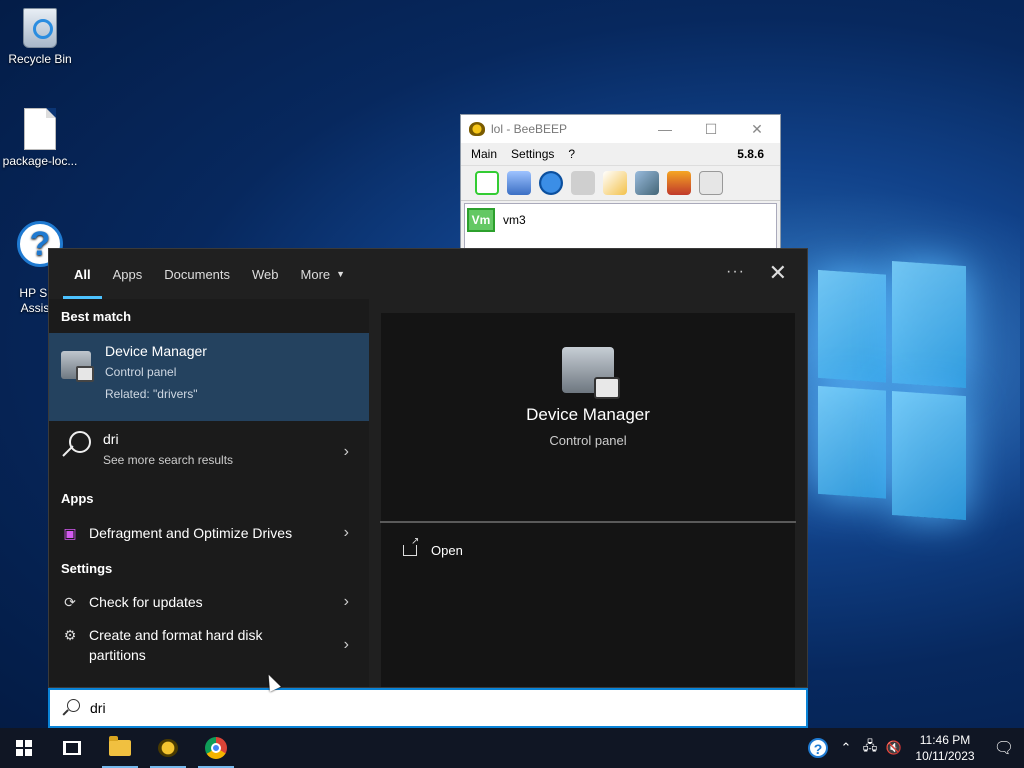  Describe the element at coordinates (894, 748) in the screenshot. I see `volume-muted-icon: 🔇` at that location.